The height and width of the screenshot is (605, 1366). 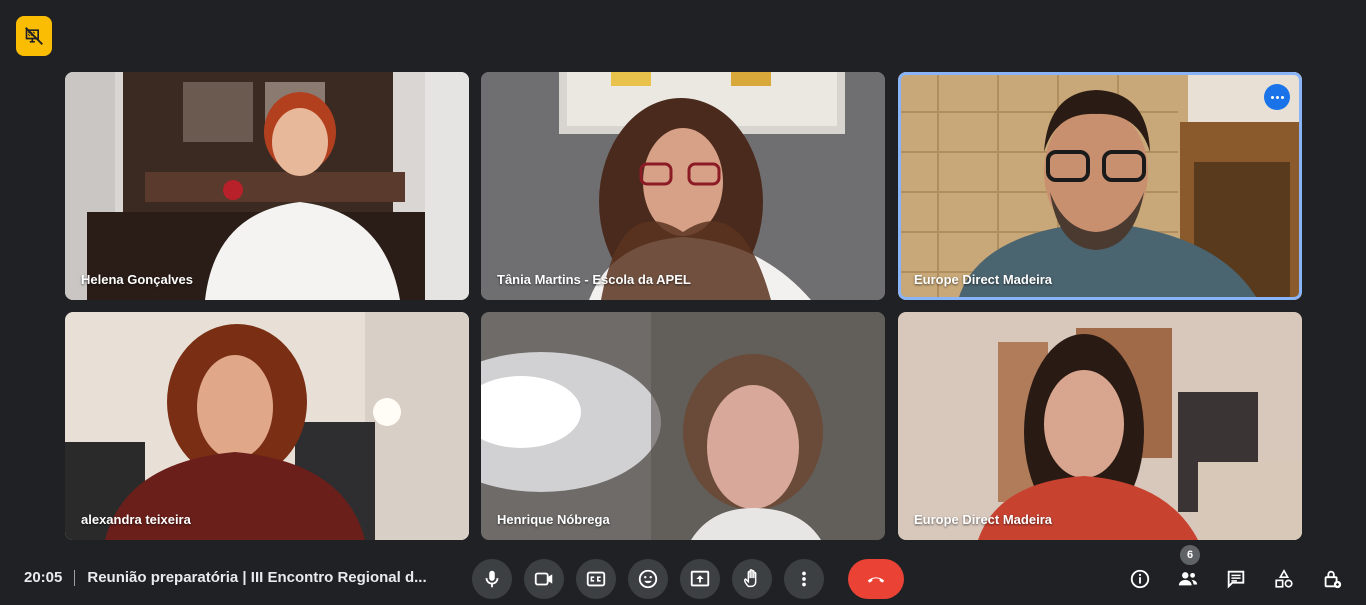 I want to click on emoji-icon, so click(x=648, y=579).